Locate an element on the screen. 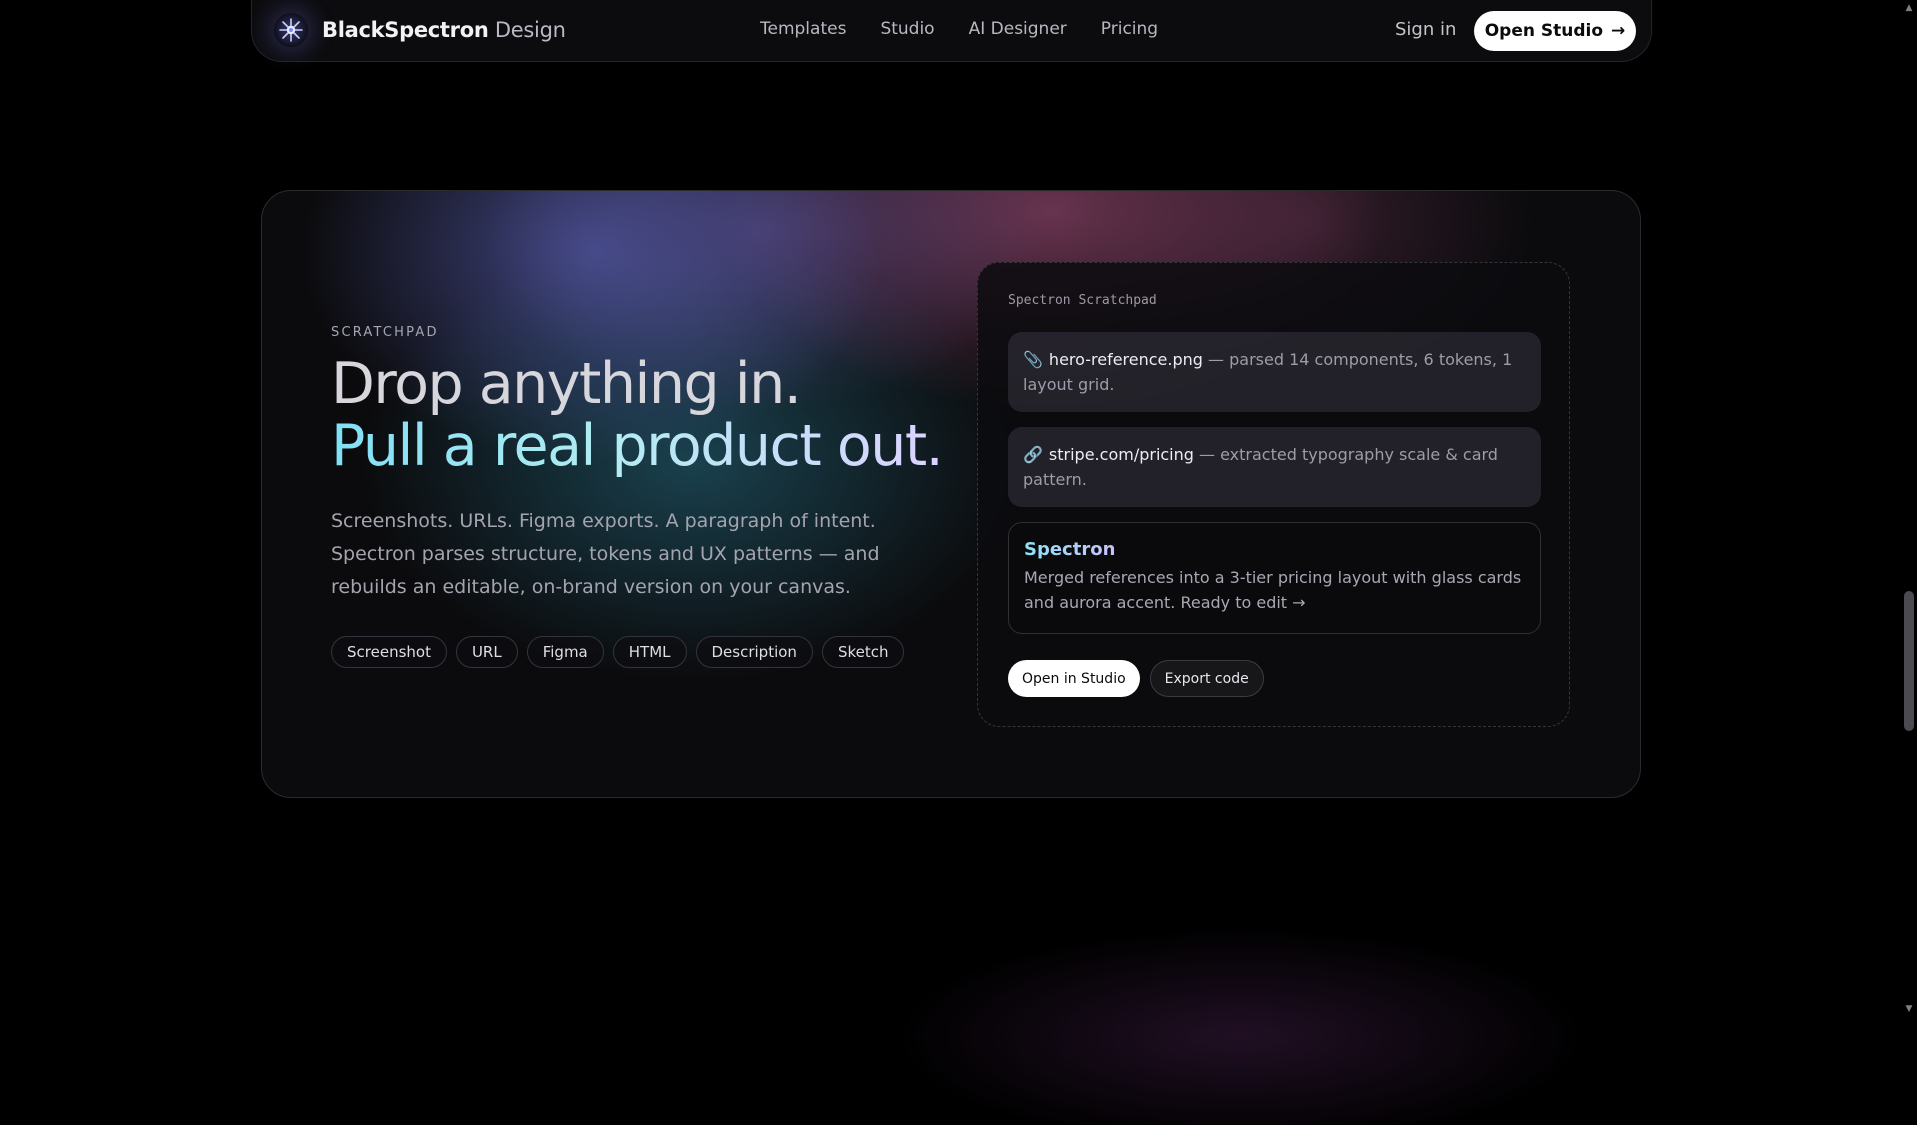 The width and height of the screenshot is (1917, 1125). brand-name: BlackSpectron is located at coordinates (405, 30).